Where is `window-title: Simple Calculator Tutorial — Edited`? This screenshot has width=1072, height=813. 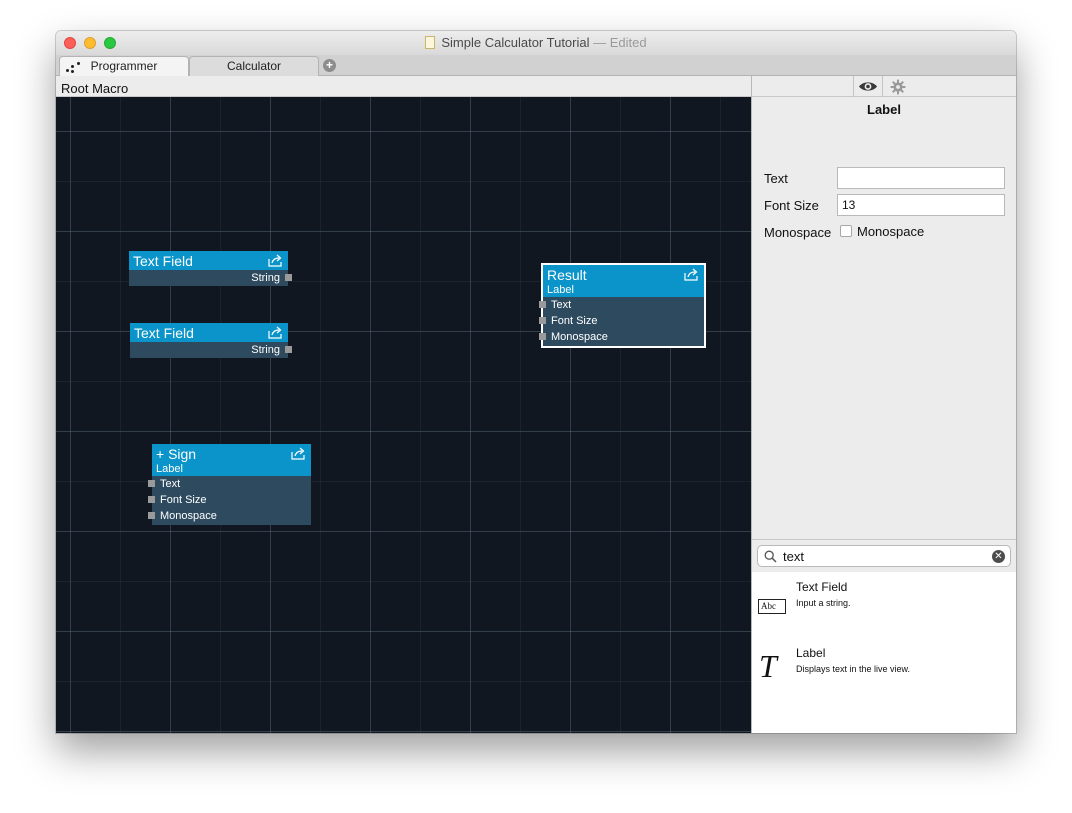
window-title: Simple Calculator Tutorial — Edited is located at coordinates (536, 42).